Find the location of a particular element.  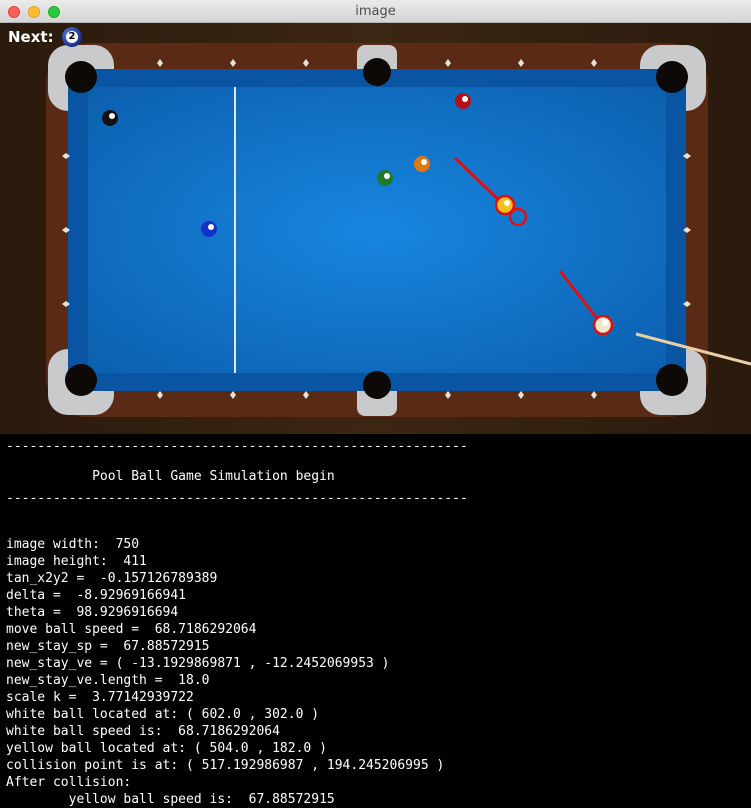

console-line: image width: 750 is located at coordinates (73, 544).